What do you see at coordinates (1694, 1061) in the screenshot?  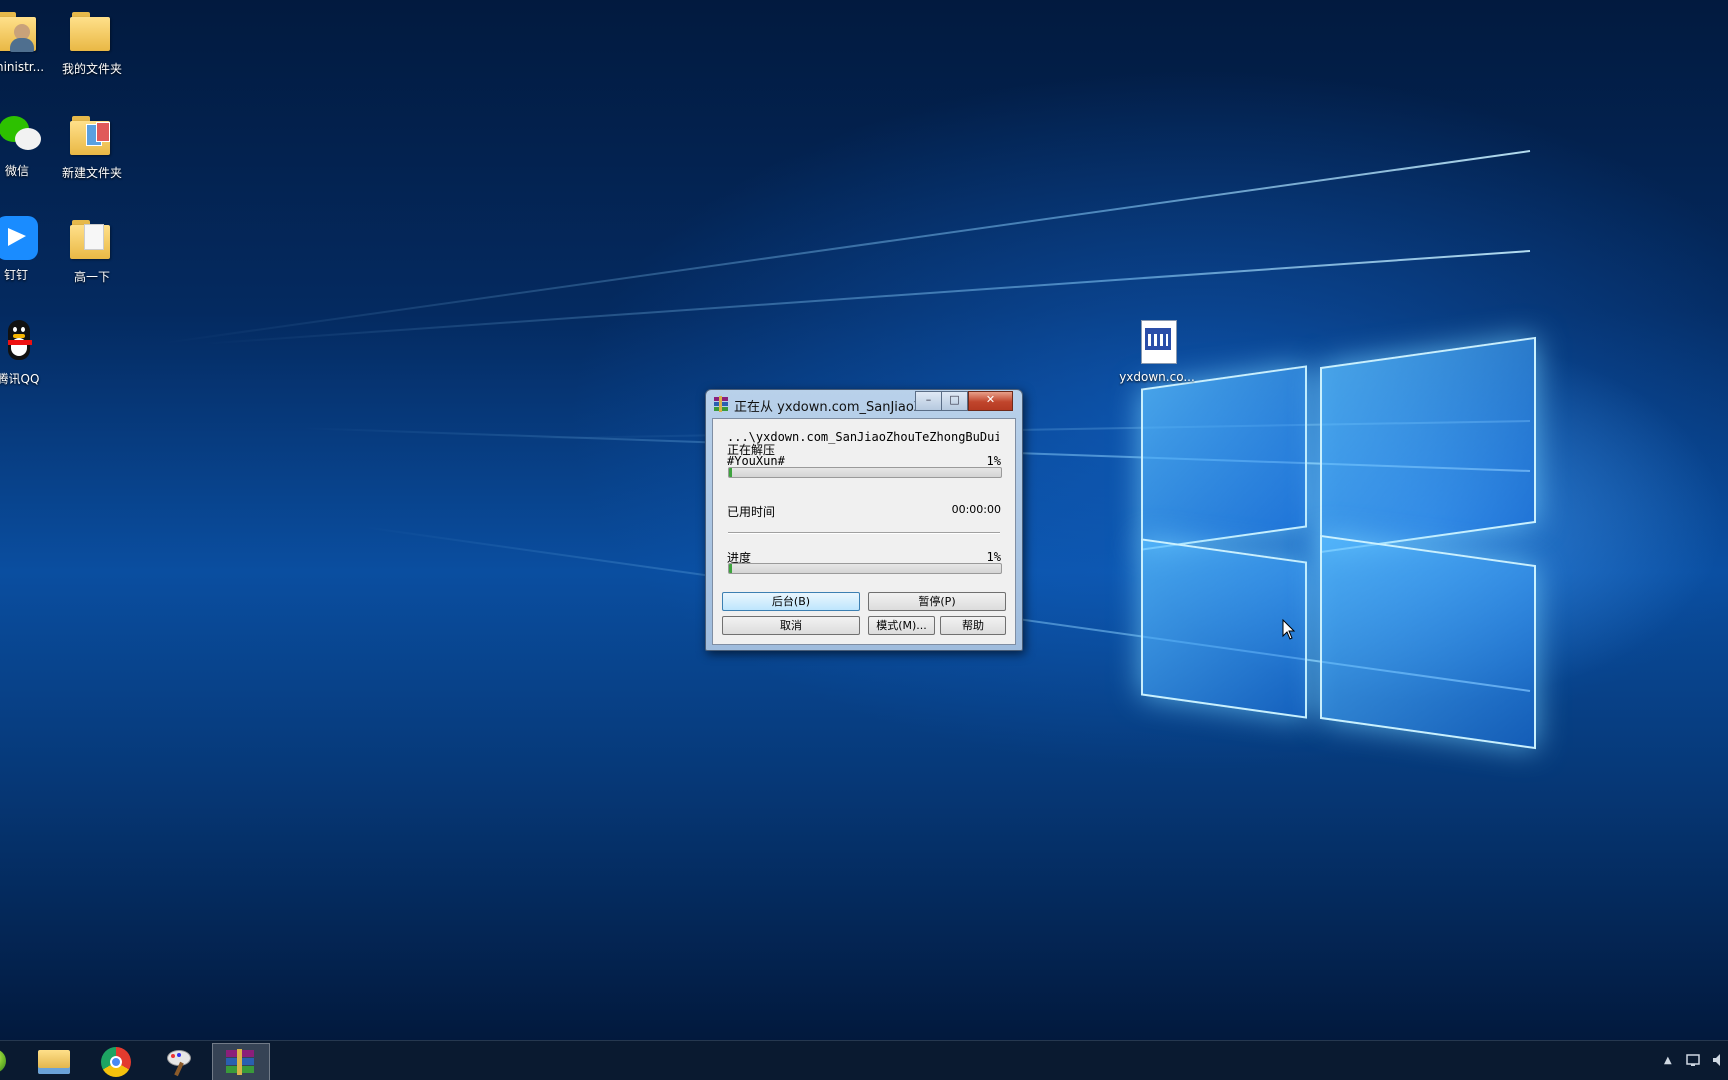 I see `network-icon` at bounding box center [1694, 1061].